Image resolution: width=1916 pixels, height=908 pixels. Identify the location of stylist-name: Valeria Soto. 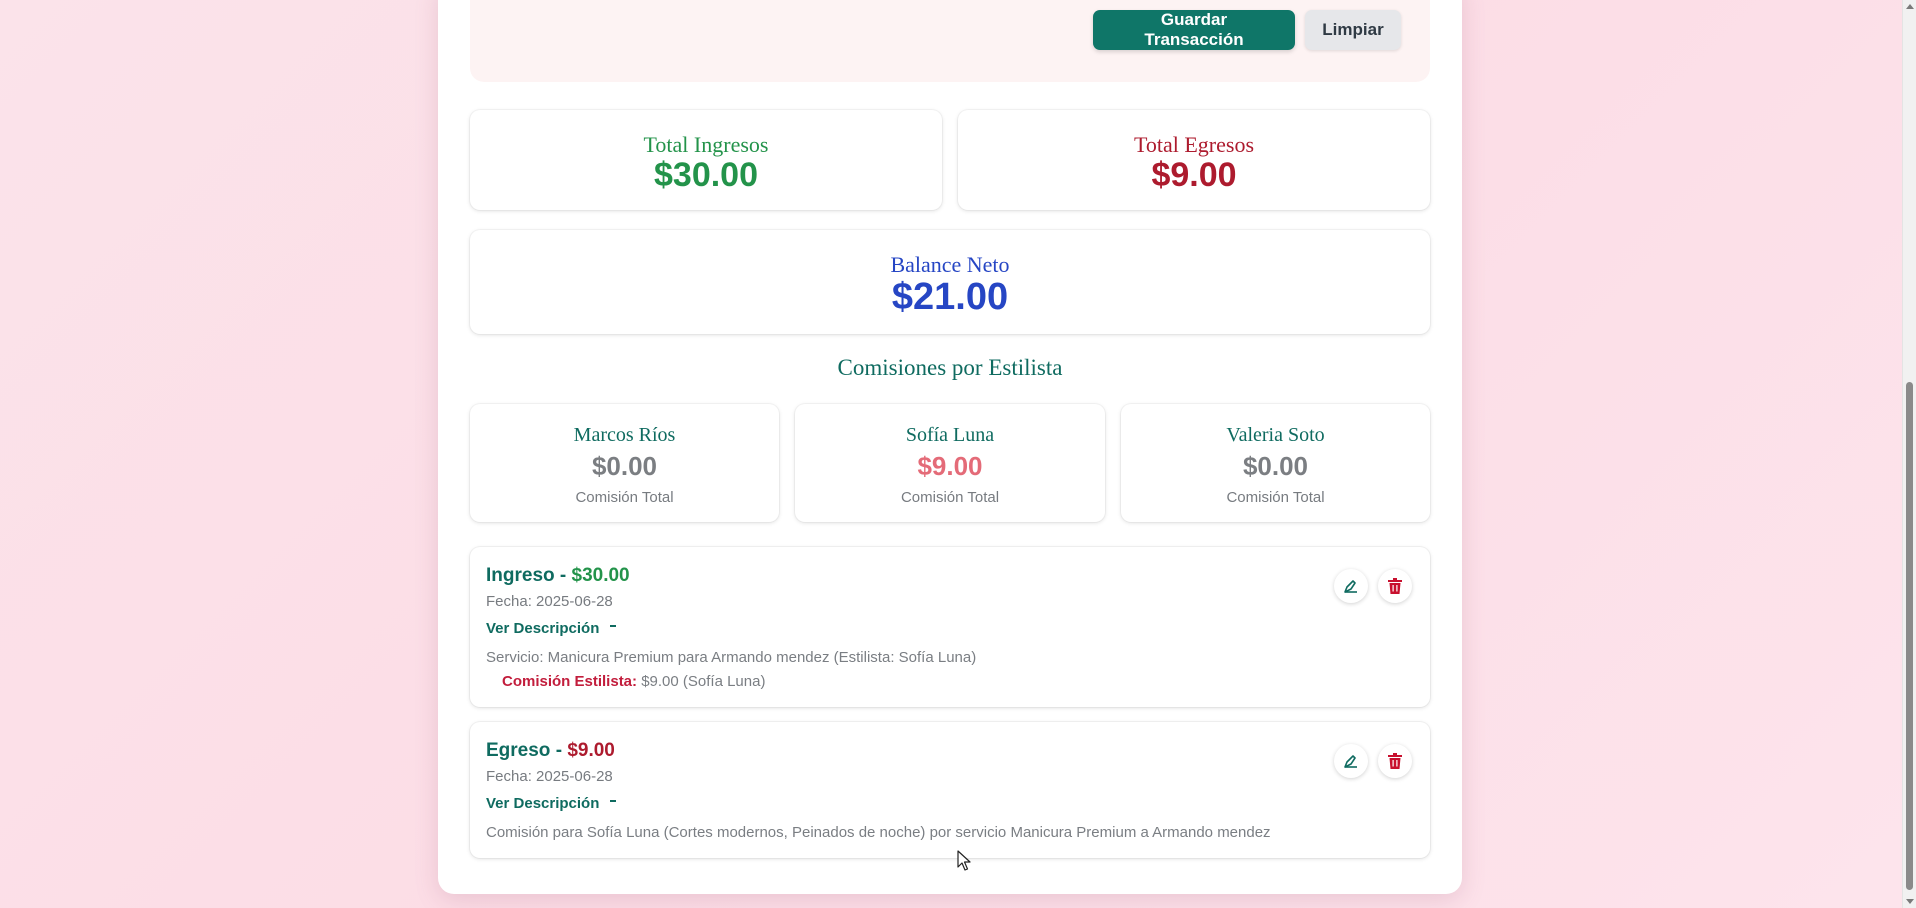
(1275, 435).